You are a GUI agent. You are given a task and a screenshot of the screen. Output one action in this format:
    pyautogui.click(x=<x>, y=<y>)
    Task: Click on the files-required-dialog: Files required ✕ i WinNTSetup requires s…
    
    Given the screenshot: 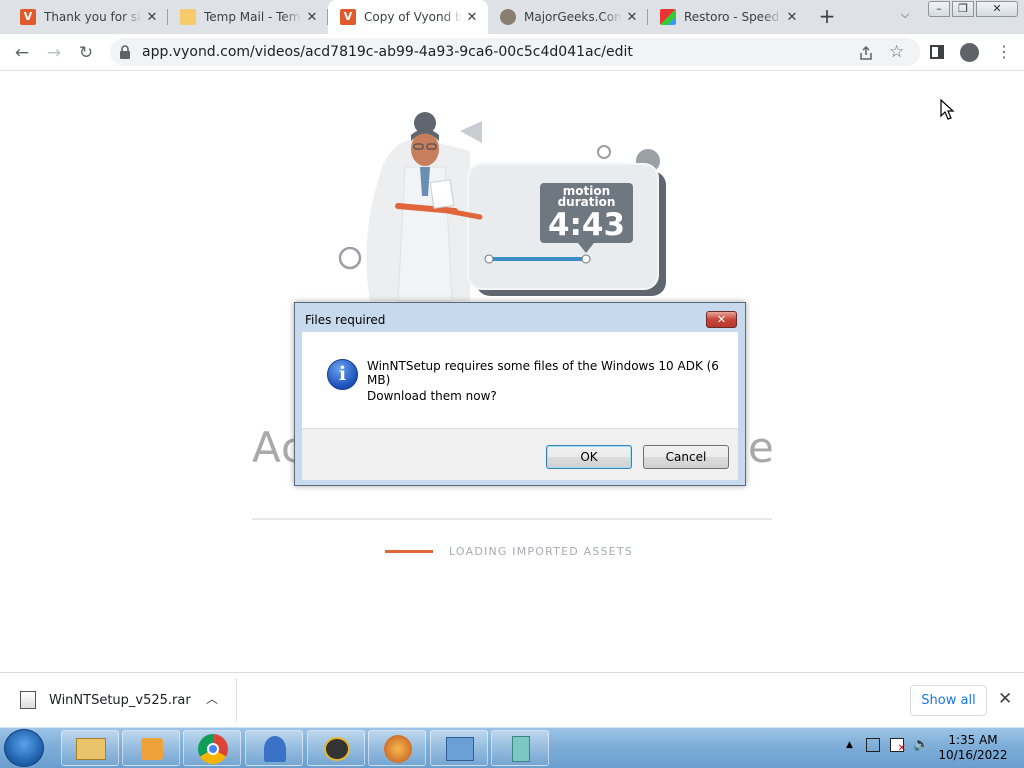 What is the action you would take?
    pyautogui.click(x=520, y=394)
    